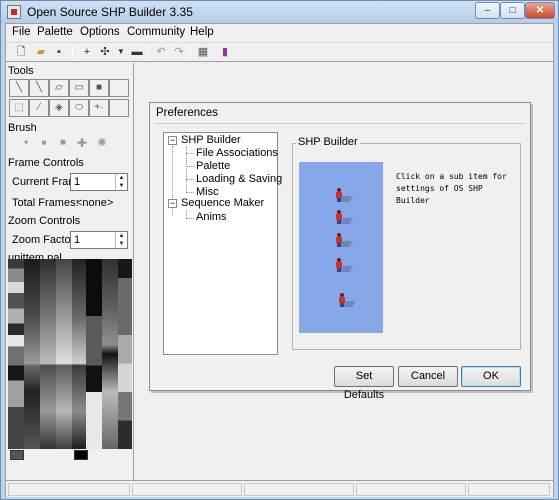  Describe the element at coordinates (211, 217) in the screenshot. I see `tree-item-anims: Anims` at that location.